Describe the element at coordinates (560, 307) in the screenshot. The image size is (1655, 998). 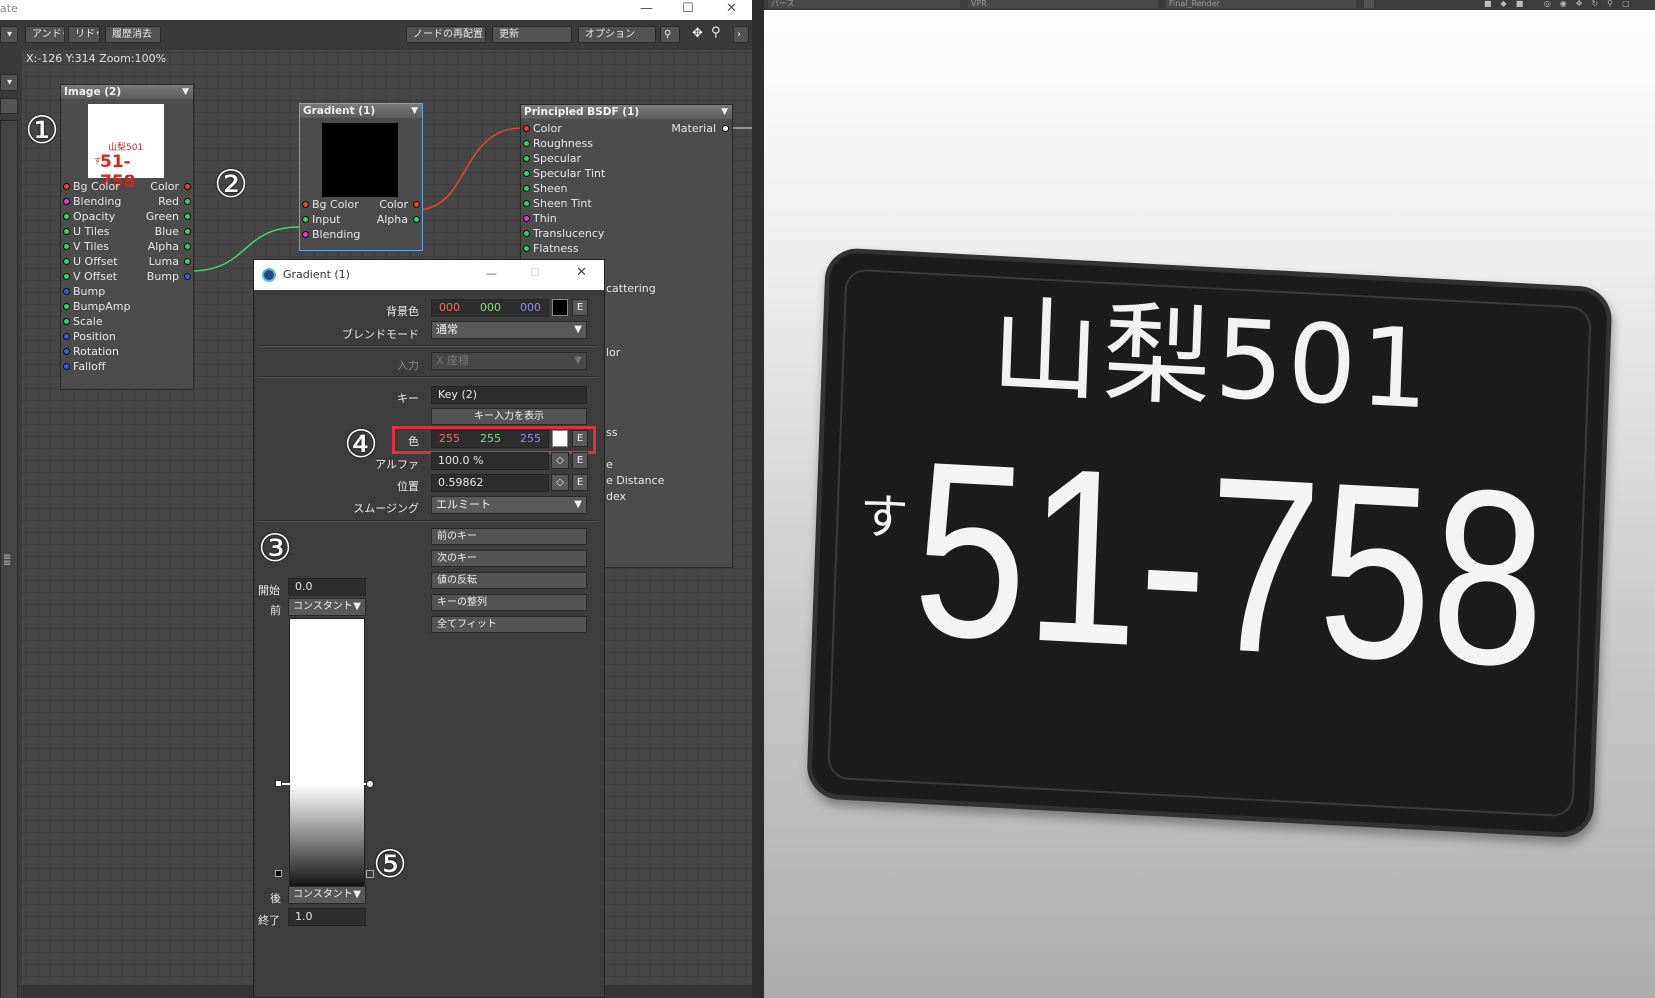
I see `bg-color-swatch` at that location.